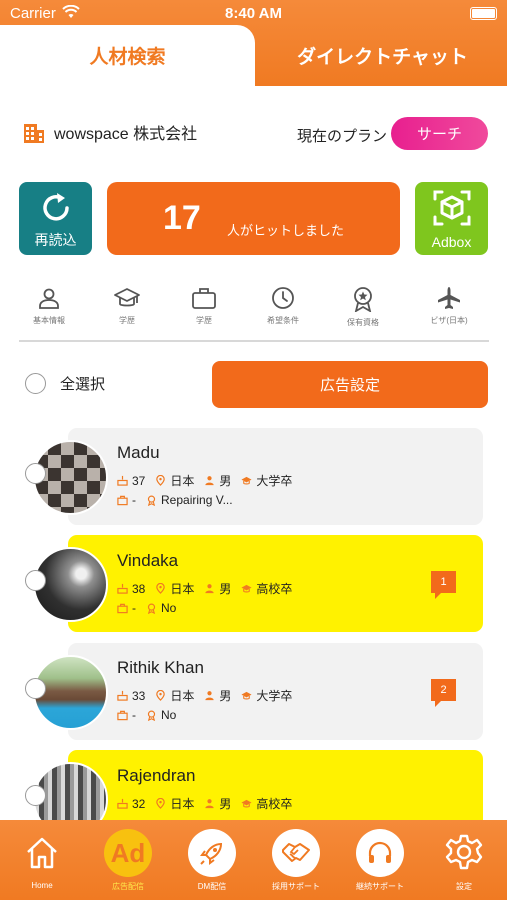 This screenshot has height=900, width=507. I want to click on filter-work-history: 学歴, so click(204, 306).